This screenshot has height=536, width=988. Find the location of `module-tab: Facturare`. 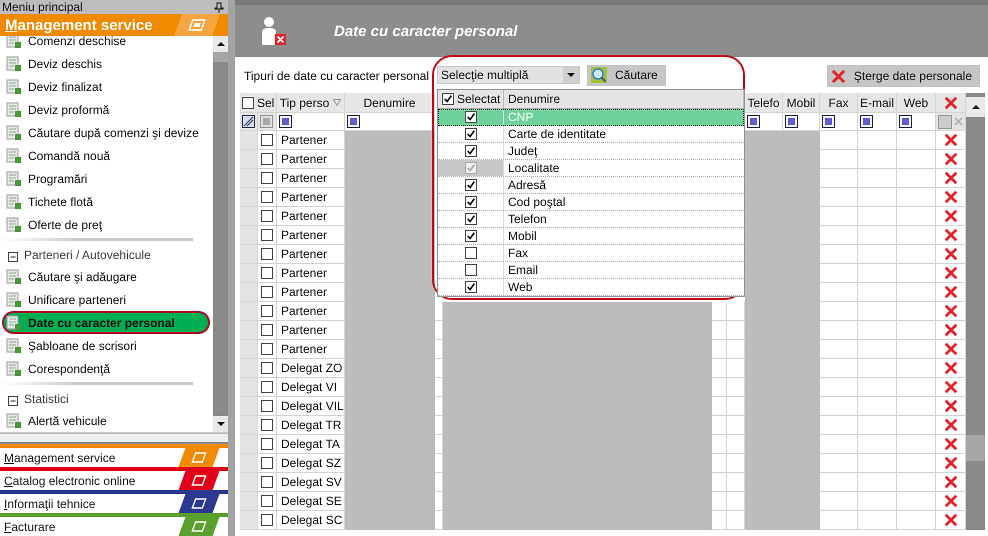

module-tab: Facturare is located at coordinates (114, 524).